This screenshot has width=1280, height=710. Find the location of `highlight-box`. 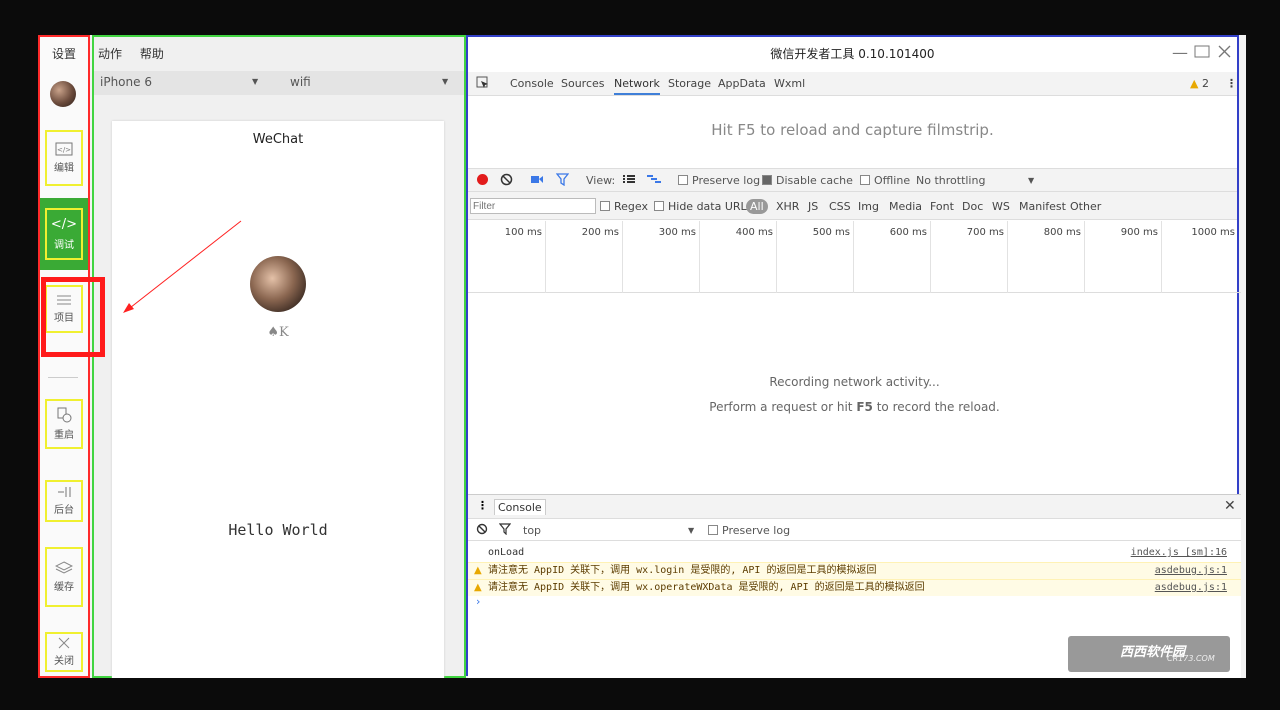

highlight-box is located at coordinates (73, 317).